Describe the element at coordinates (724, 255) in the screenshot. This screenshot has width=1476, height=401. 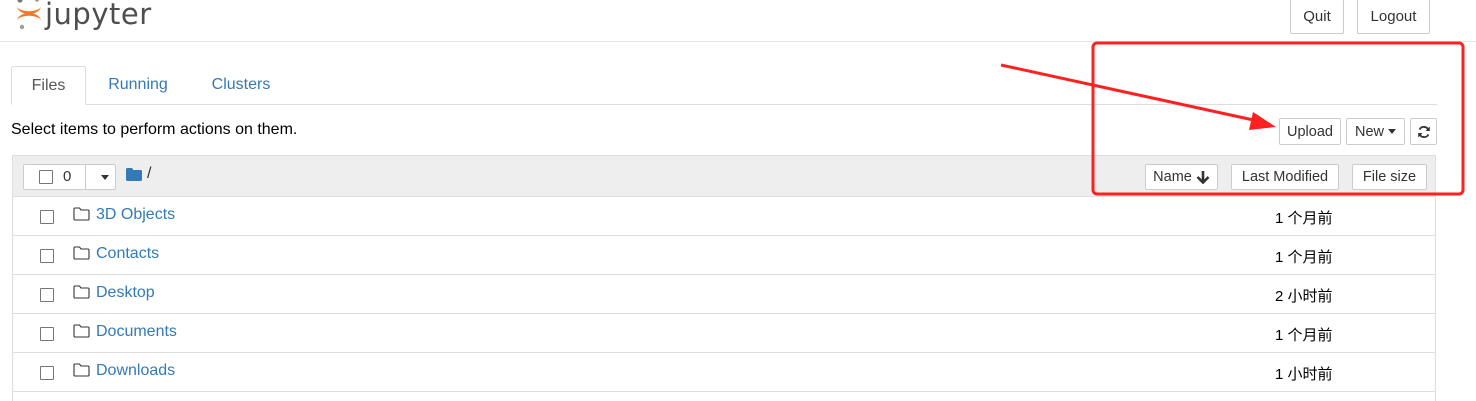
I see `file-row: Contacts 1 个月前` at that location.